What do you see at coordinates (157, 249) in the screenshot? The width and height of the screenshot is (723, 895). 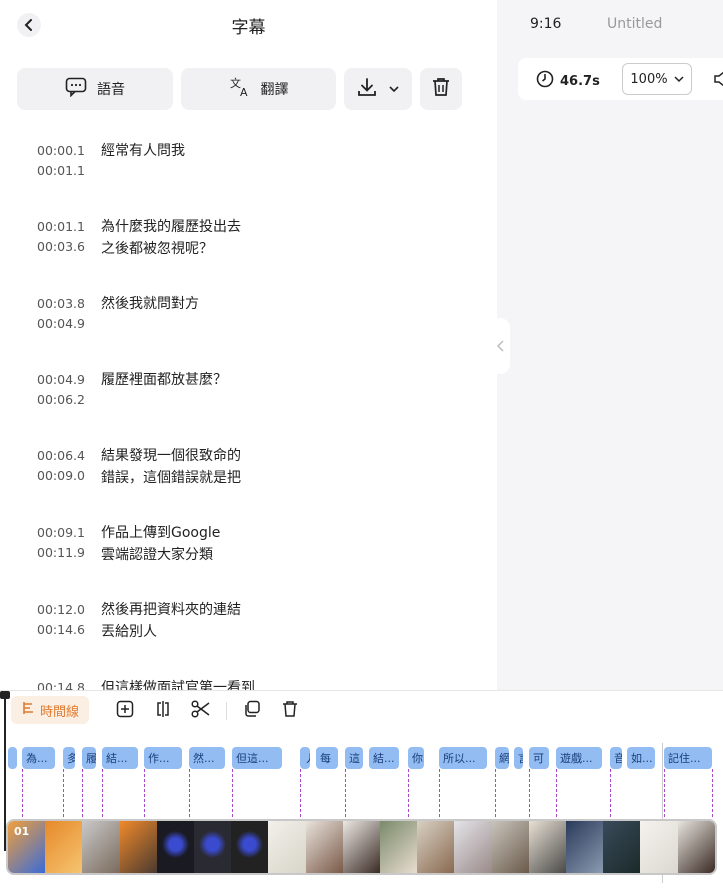 I see `subtitle-line: 之後都被忽視呢？` at bounding box center [157, 249].